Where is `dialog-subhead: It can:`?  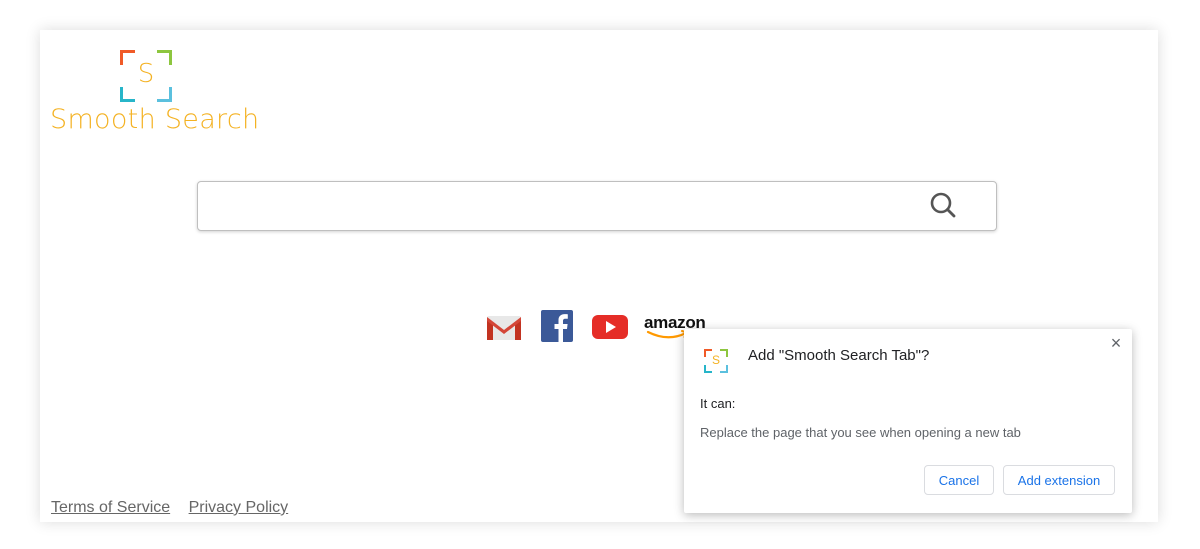 dialog-subhead: It can: is located at coordinates (718, 403).